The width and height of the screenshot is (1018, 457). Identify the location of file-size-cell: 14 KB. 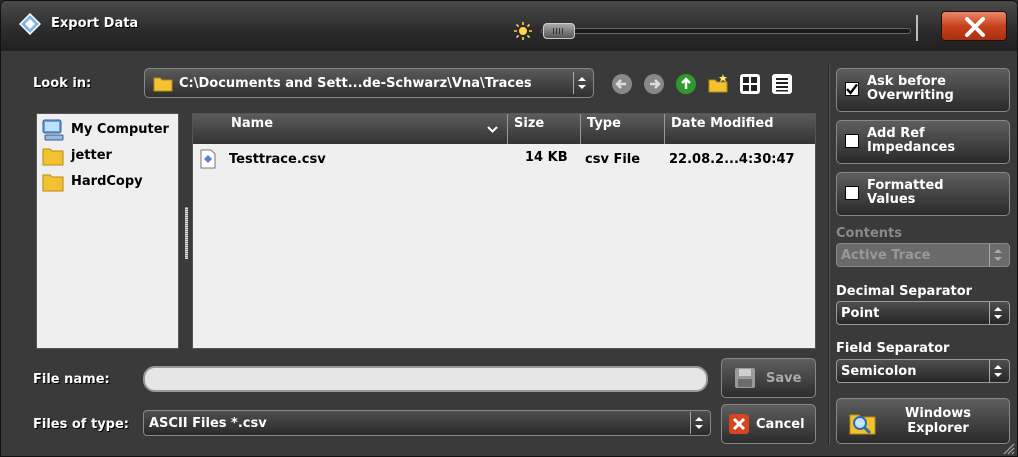
(546, 157).